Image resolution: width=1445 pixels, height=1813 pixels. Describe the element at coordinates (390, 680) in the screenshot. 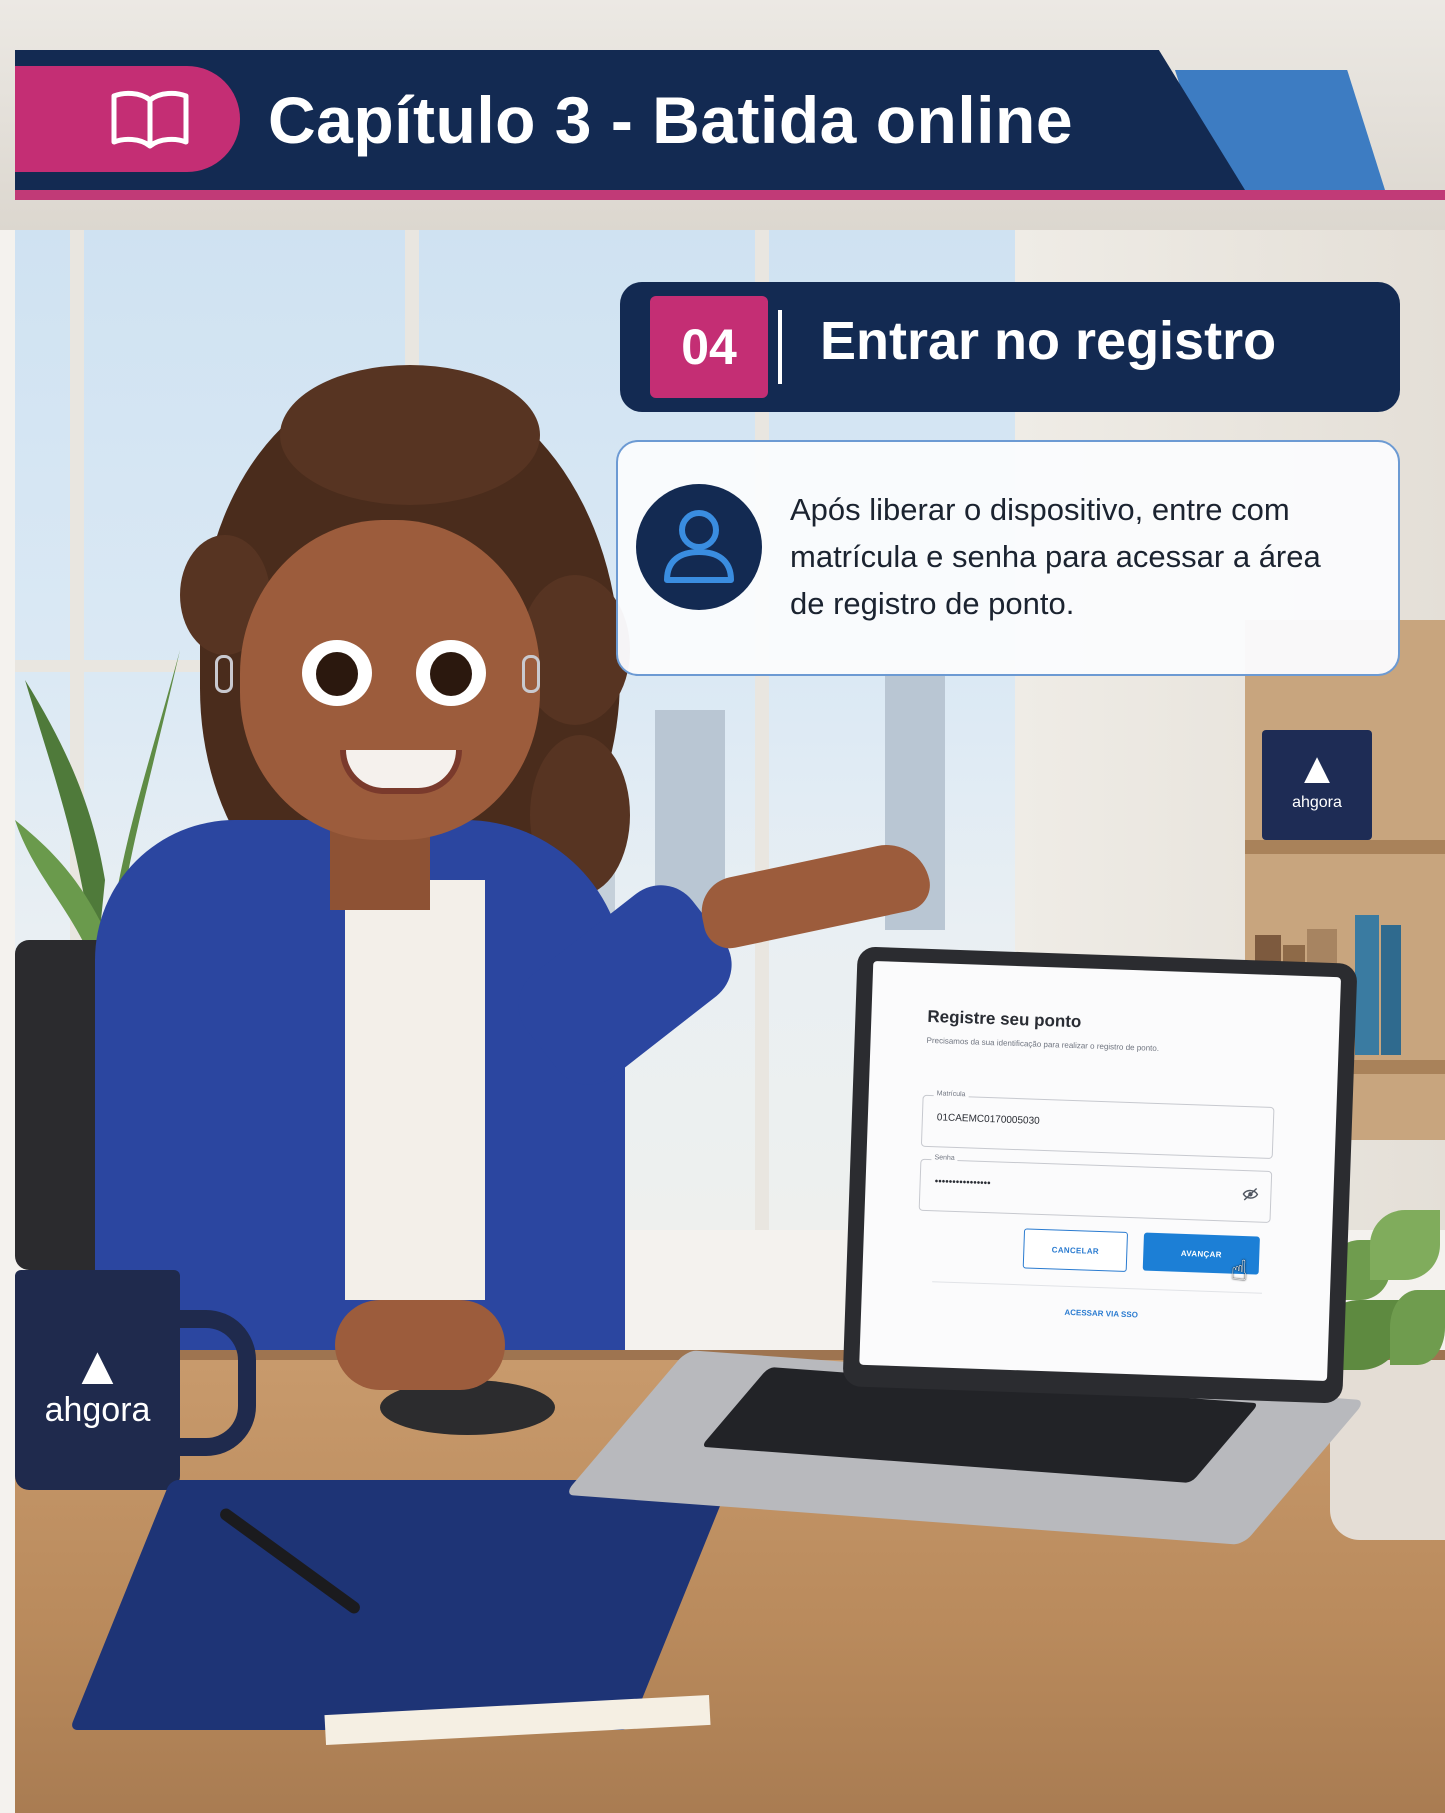

I see `character-face` at that location.